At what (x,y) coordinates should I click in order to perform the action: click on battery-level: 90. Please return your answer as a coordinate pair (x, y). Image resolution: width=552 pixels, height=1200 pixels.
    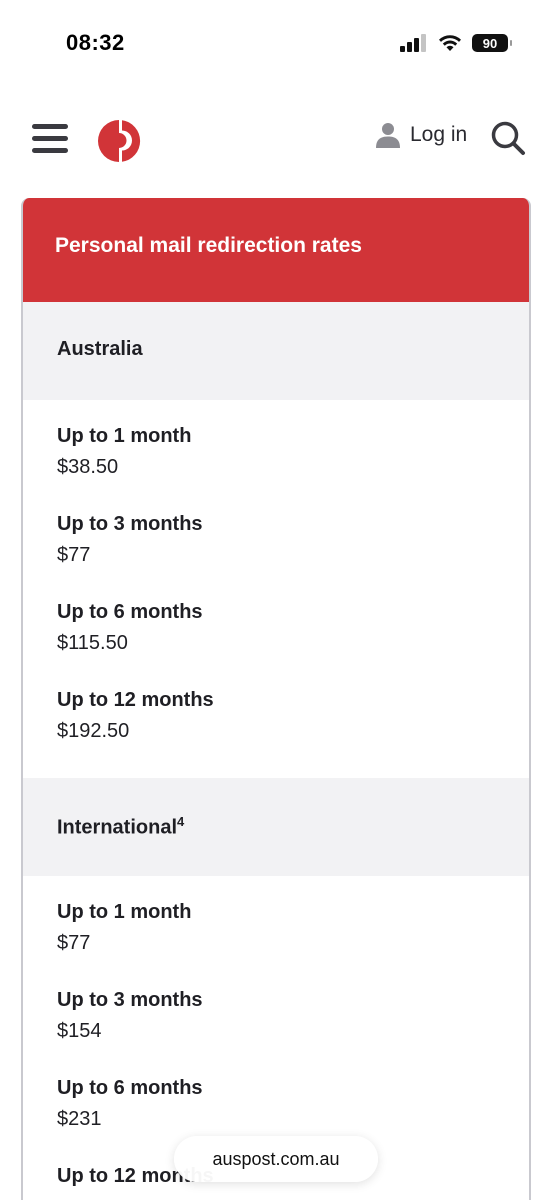
    Looking at the image, I should click on (490, 43).